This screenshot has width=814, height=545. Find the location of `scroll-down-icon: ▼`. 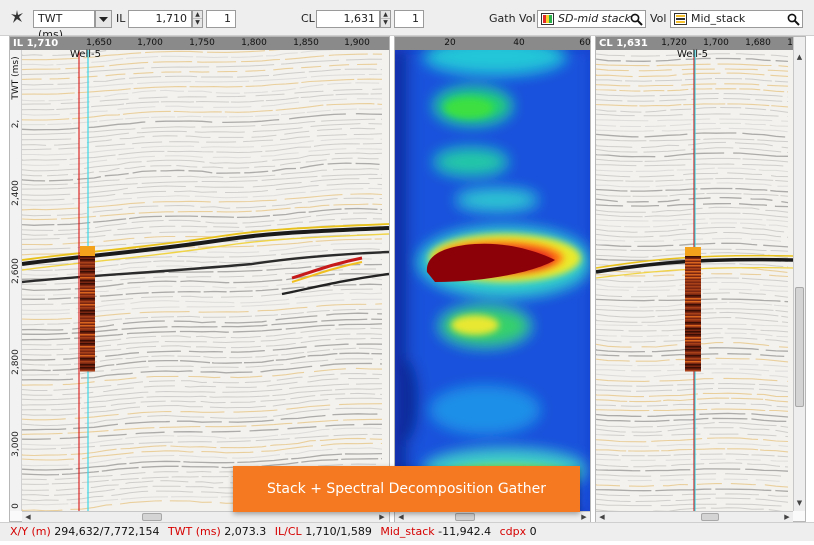

scroll-down-icon: ▼ is located at coordinates (799, 503).